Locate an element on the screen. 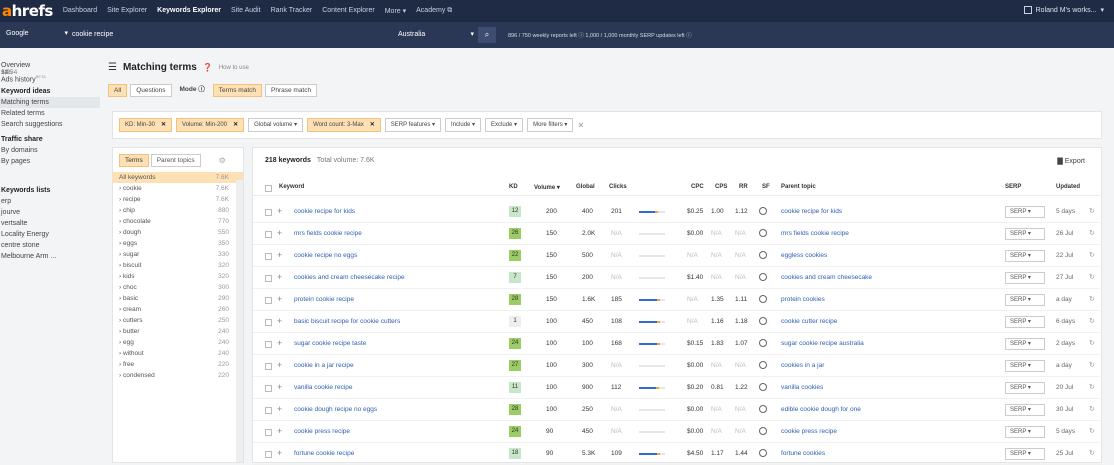  keyword-link: sugar cookie recipe taste is located at coordinates (330, 343).